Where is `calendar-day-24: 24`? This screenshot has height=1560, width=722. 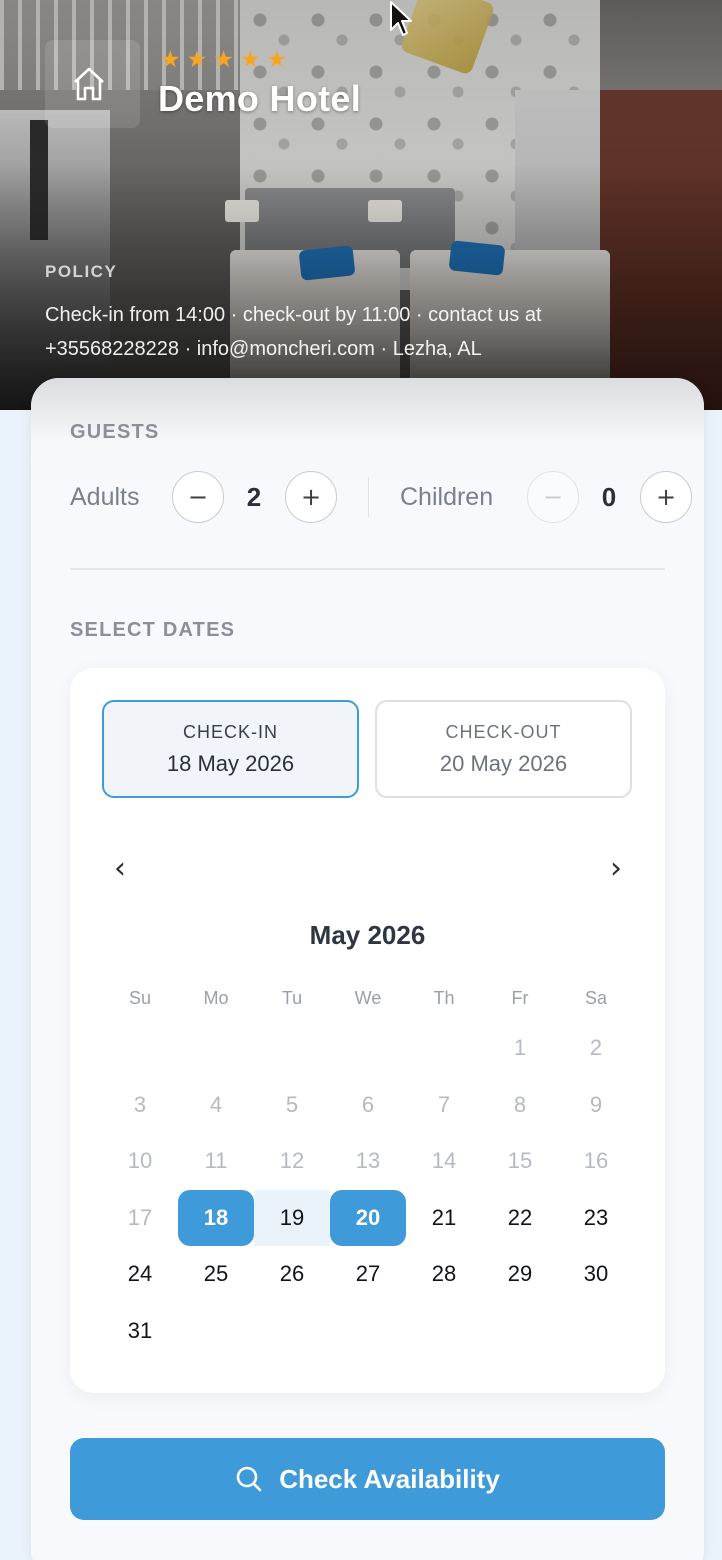
calendar-day-24: 24 is located at coordinates (140, 1274).